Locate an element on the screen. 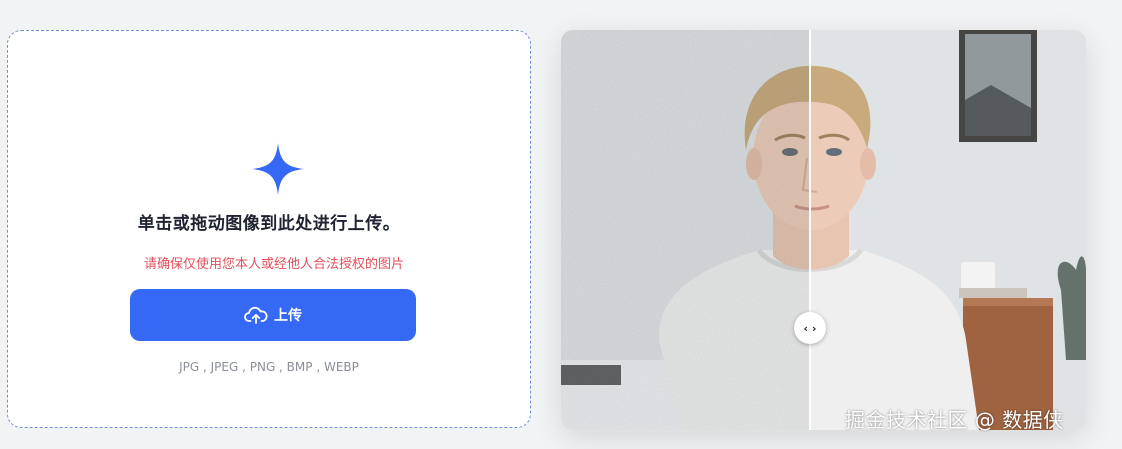 This screenshot has height=449, width=1122. watermark: 掘金技术社区 @ 数据侠 is located at coordinates (954, 420).